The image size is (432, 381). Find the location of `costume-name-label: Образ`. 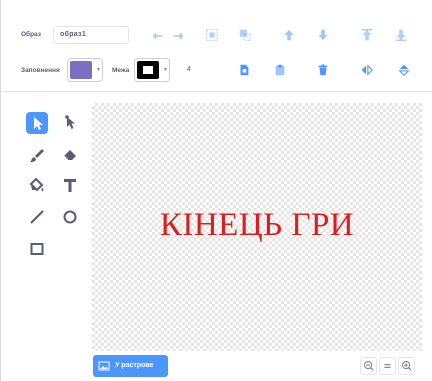

costume-name-label: Образ is located at coordinates (31, 34).